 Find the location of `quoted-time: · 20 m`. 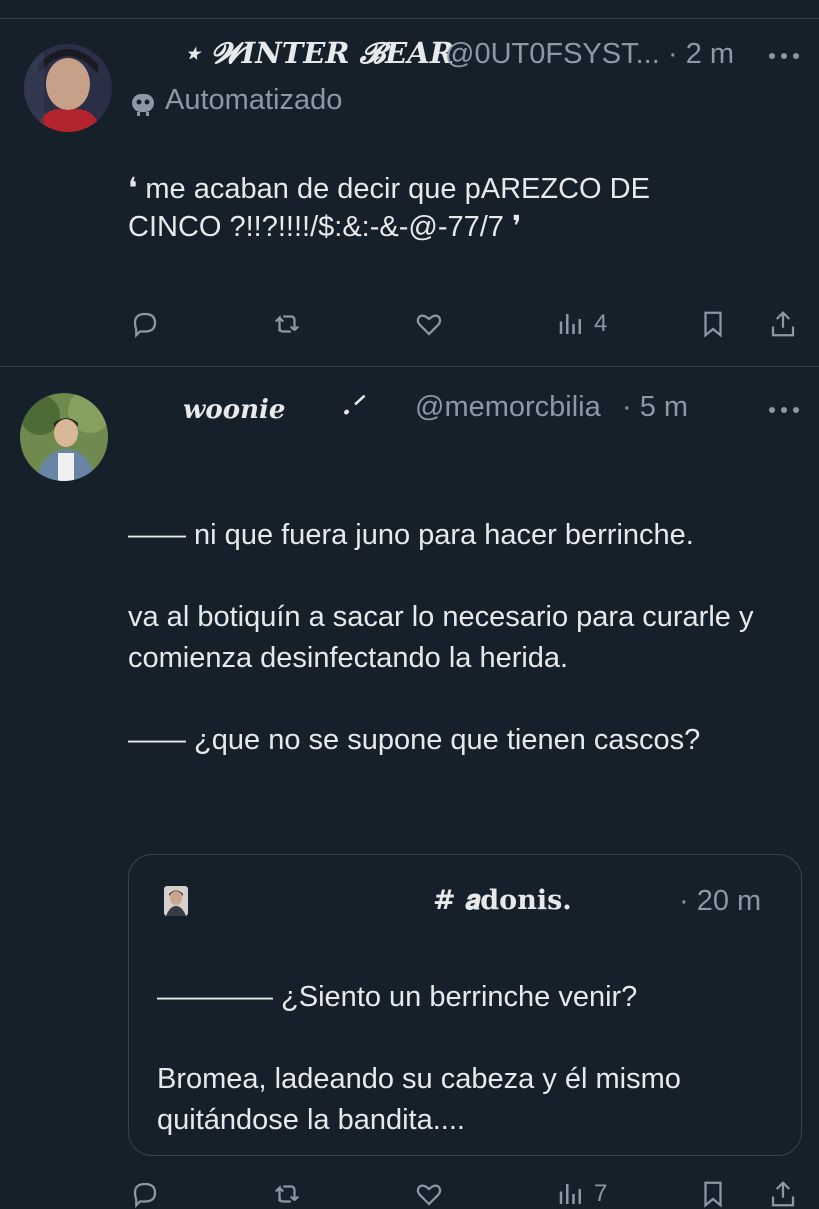

quoted-time: · 20 m is located at coordinates (720, 901).